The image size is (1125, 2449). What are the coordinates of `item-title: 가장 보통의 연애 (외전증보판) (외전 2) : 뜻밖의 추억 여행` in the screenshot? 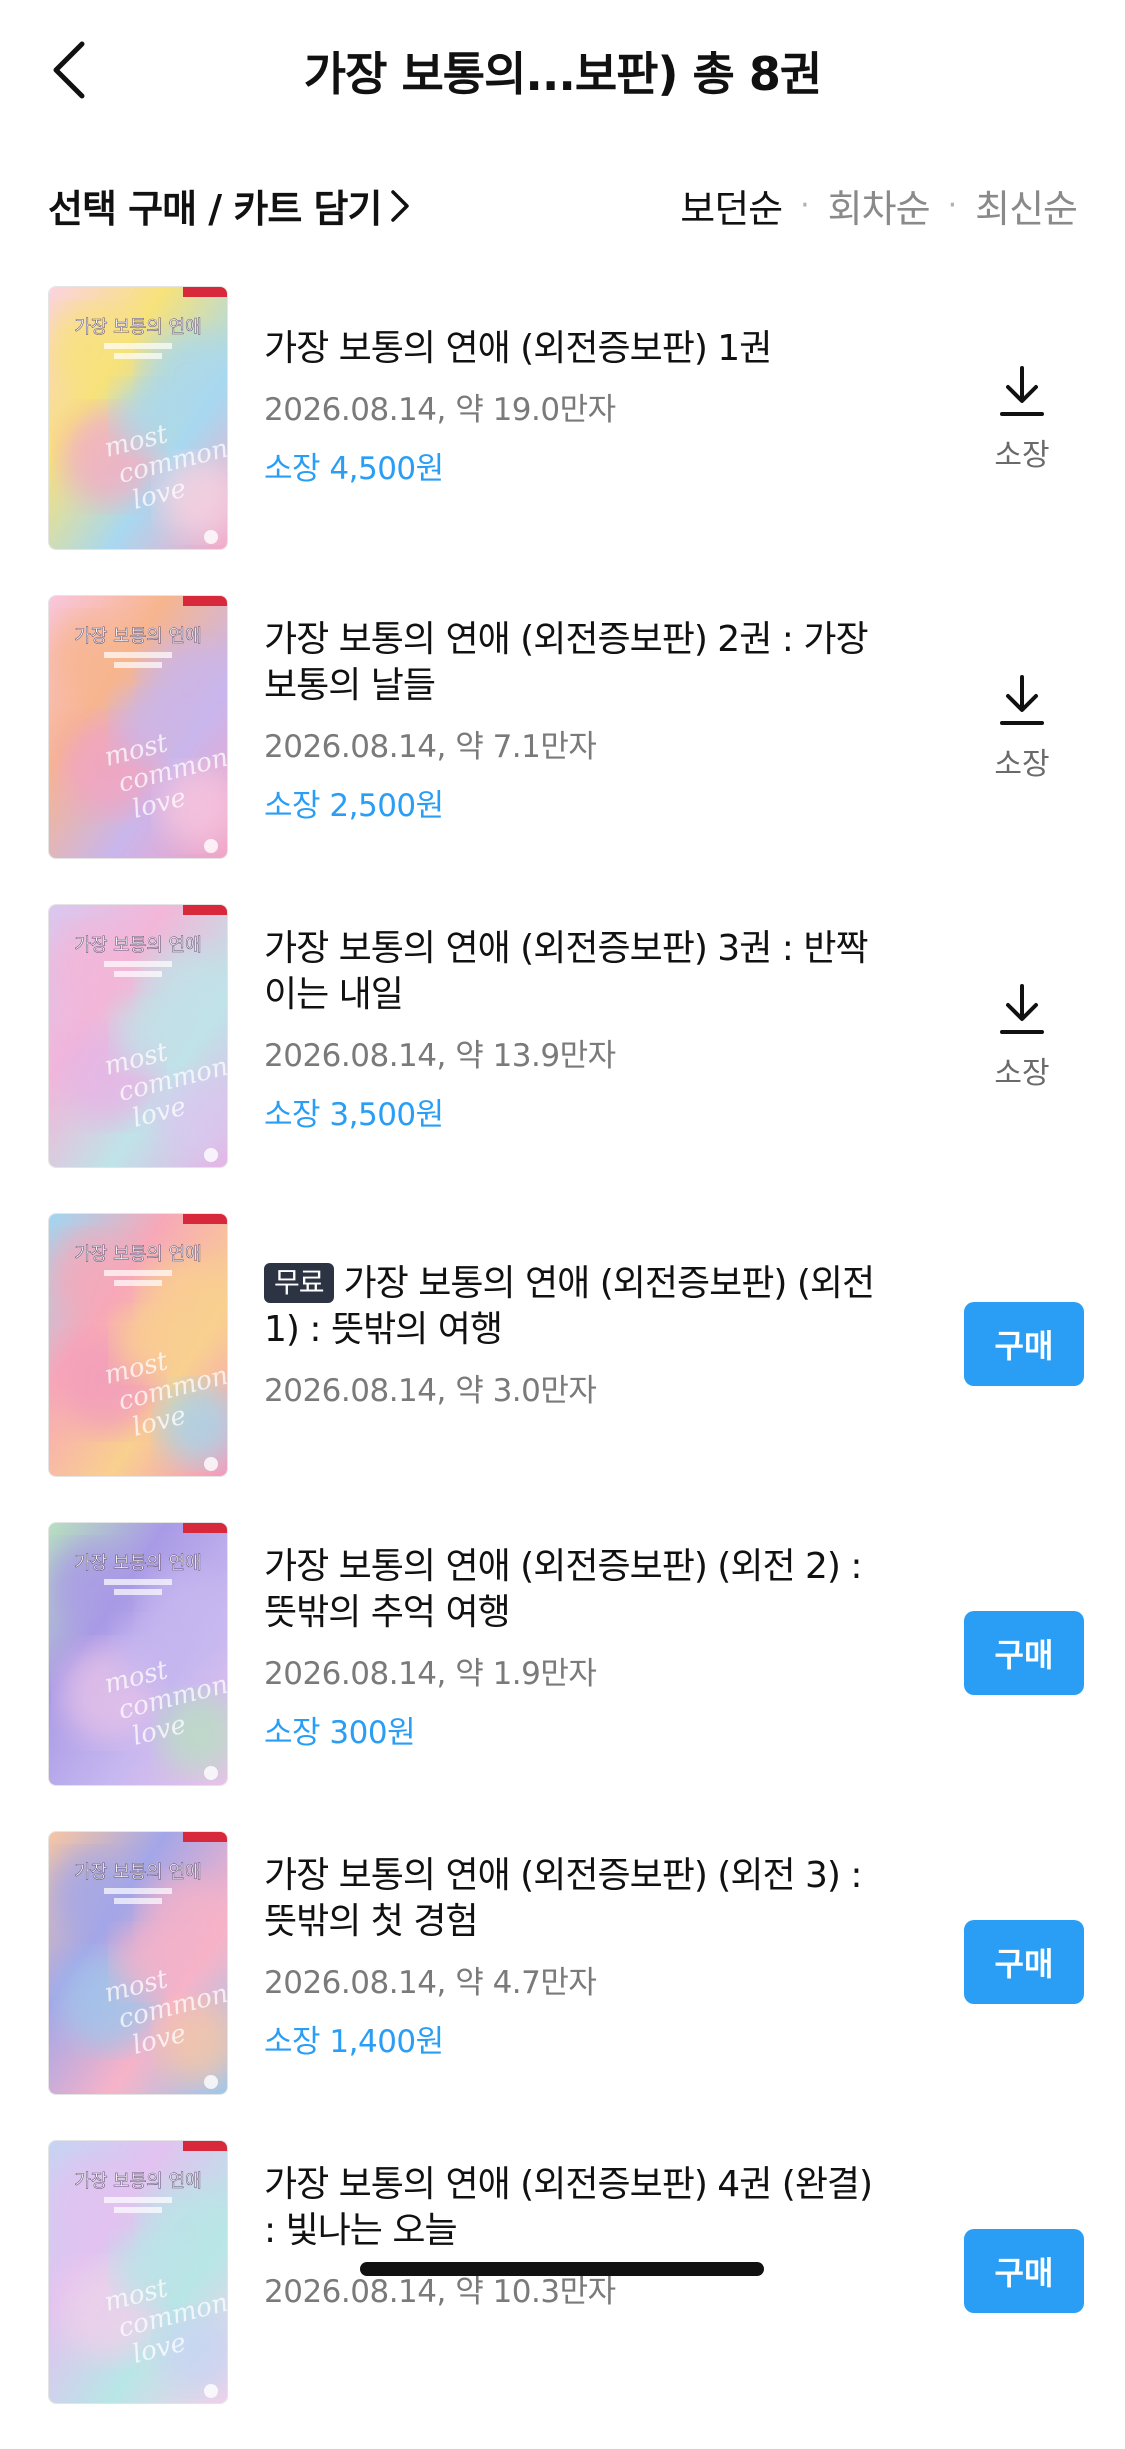 It's located at (563, 1589).